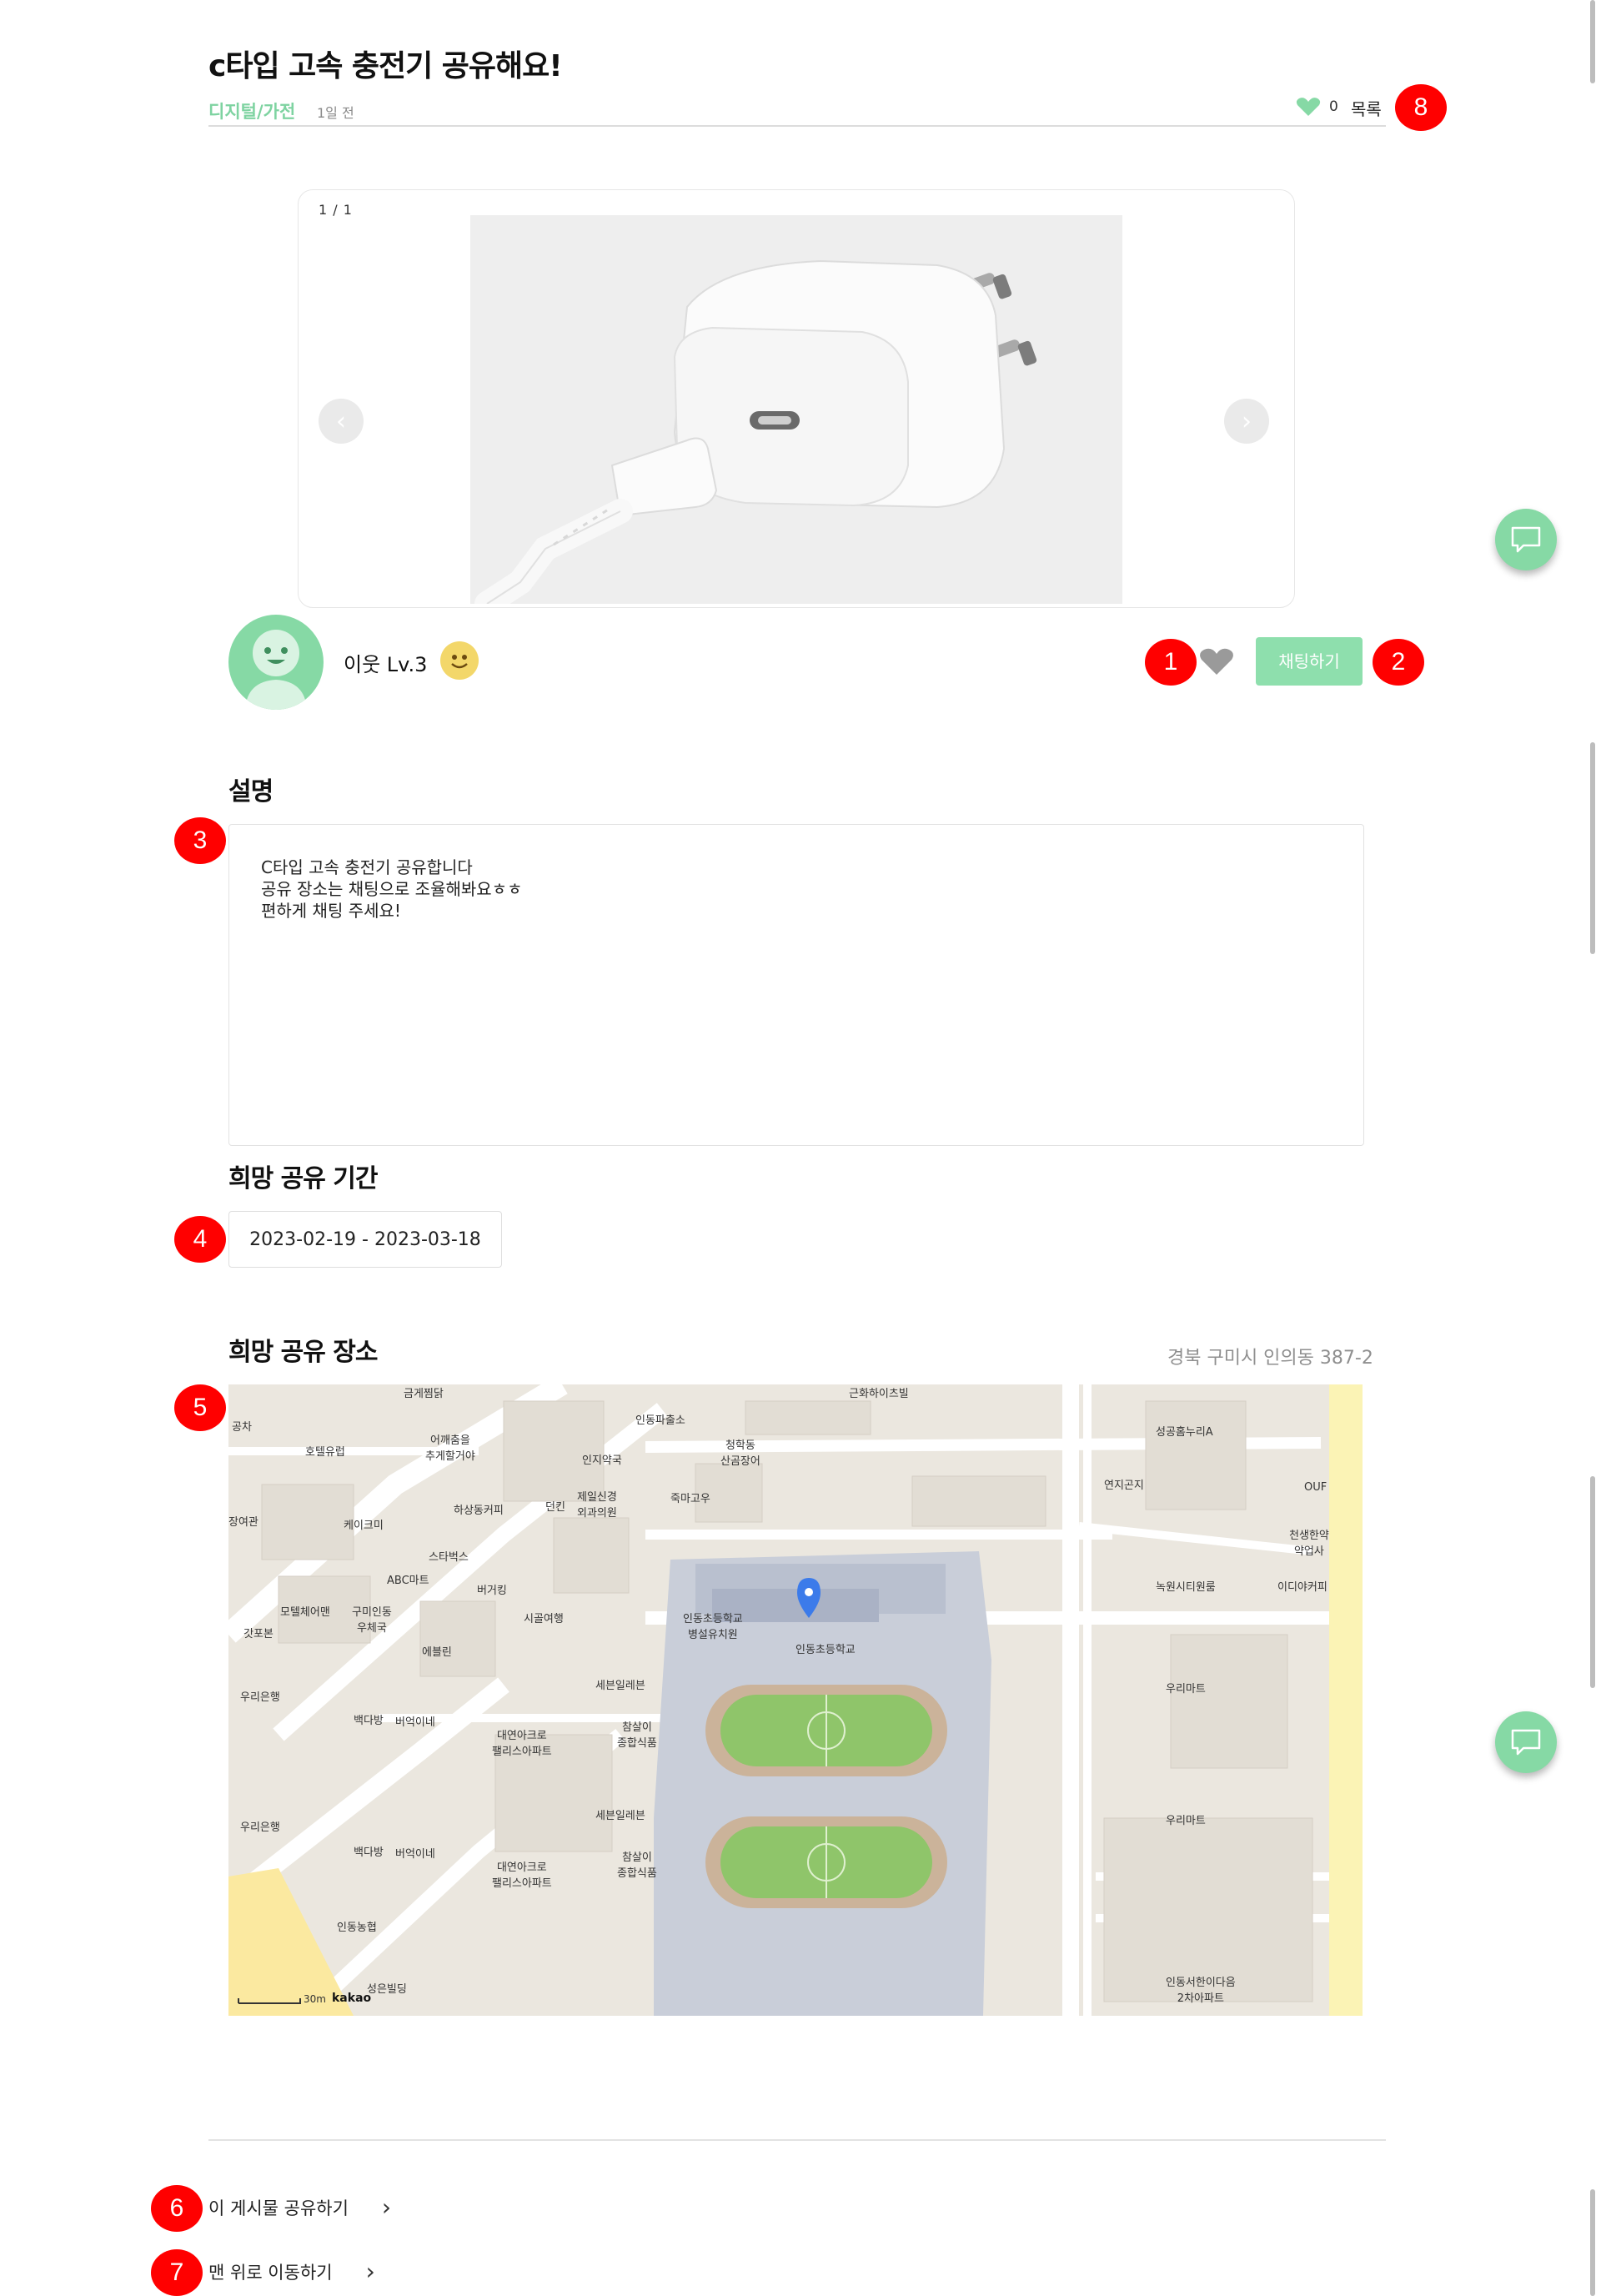  Describe the element at coordinates (597, 1506) in the screenshot. I see `map-label: 제일신경 외과의원` at that location.